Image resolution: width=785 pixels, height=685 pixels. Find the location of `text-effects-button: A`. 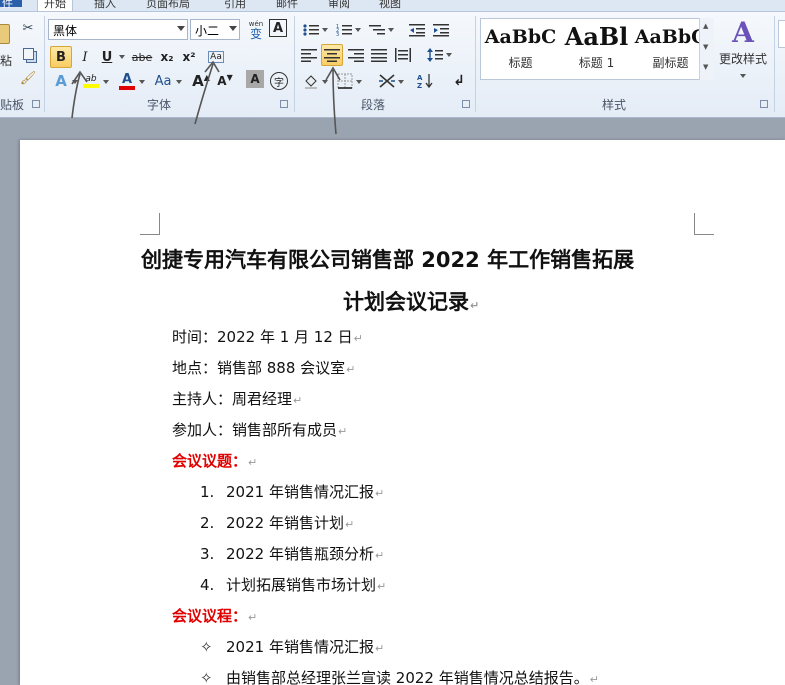

text-effects-button: A is located at coordinates (61, 81).